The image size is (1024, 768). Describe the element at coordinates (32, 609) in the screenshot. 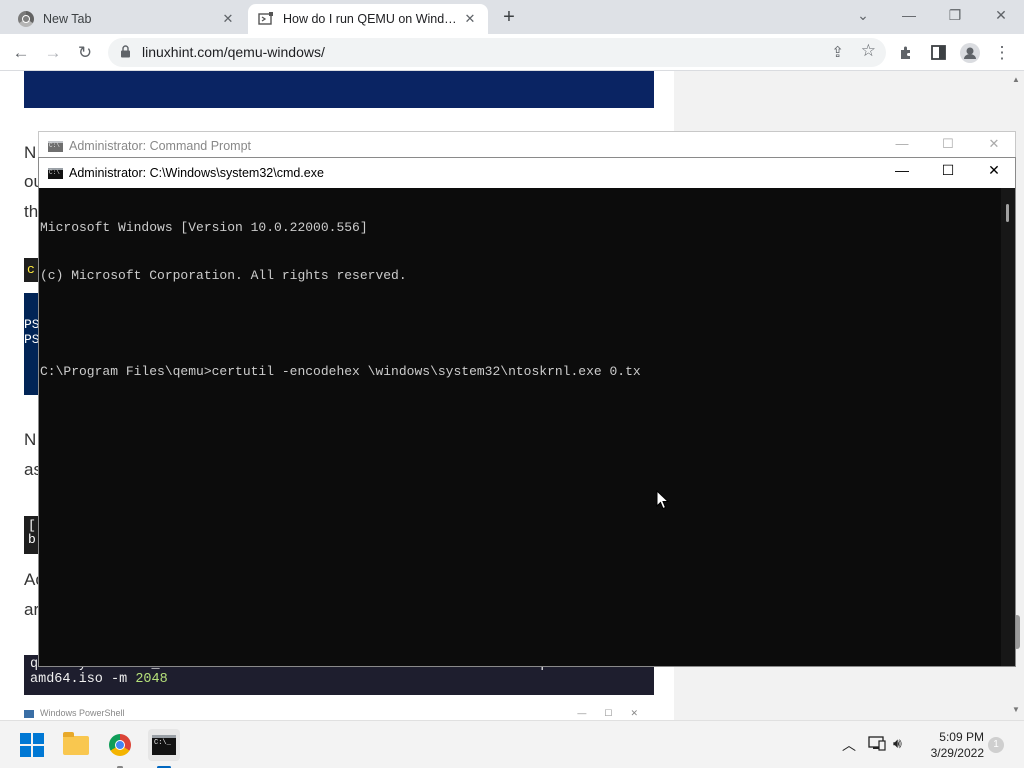

I see `paragraph-fragment: ar` at that location.